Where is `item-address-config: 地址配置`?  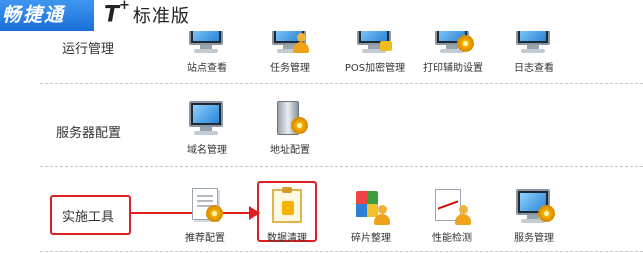 item-address-config: 地址配置 is located at coordinates (290, 127).